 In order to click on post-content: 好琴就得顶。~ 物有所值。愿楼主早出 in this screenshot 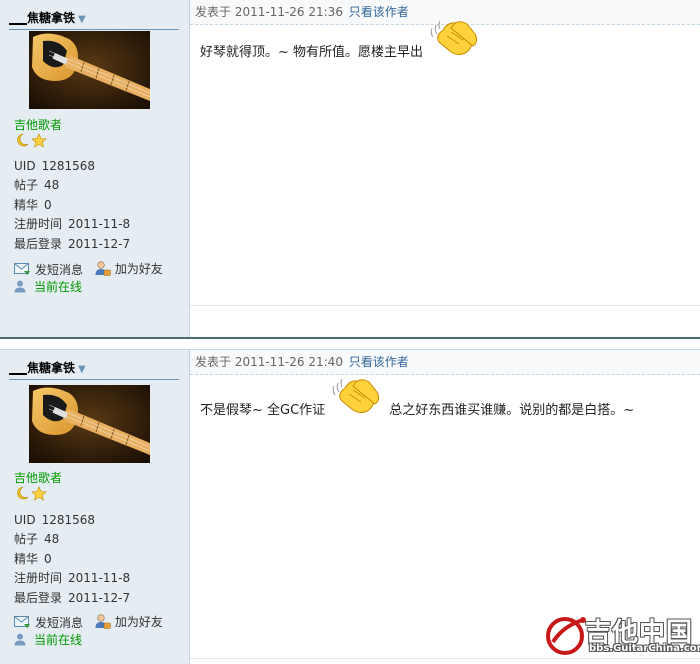, I will do `click(339, 41)`.